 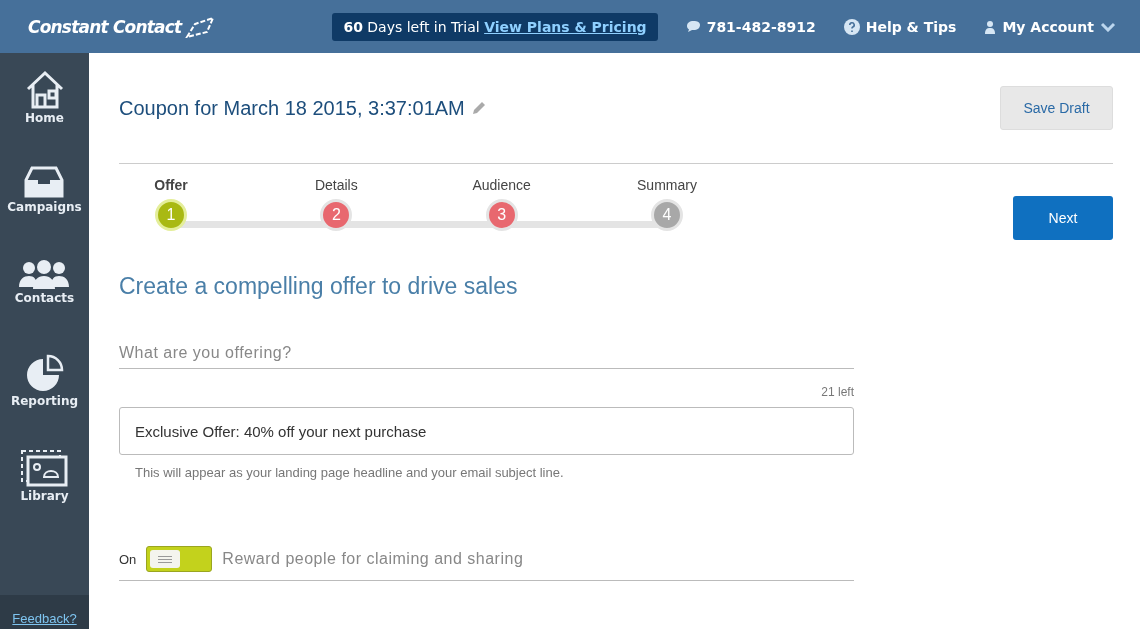 What do you see at coordinates (105, 26) in the screenshot?
I see `logo: Constant Contact` at bounding box center [105, 26].